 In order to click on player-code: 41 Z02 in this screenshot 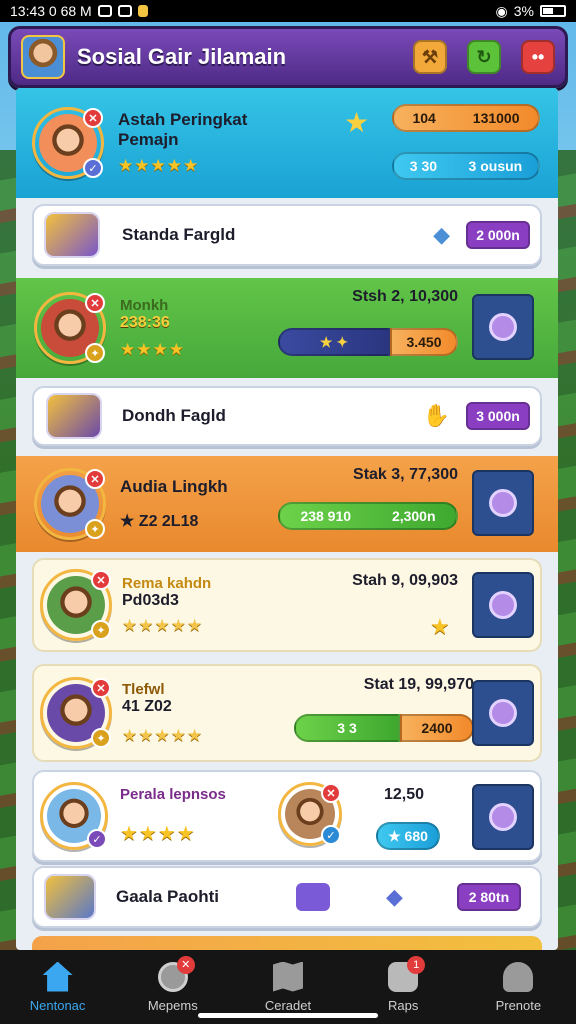, I will do `click(147, 706)`.